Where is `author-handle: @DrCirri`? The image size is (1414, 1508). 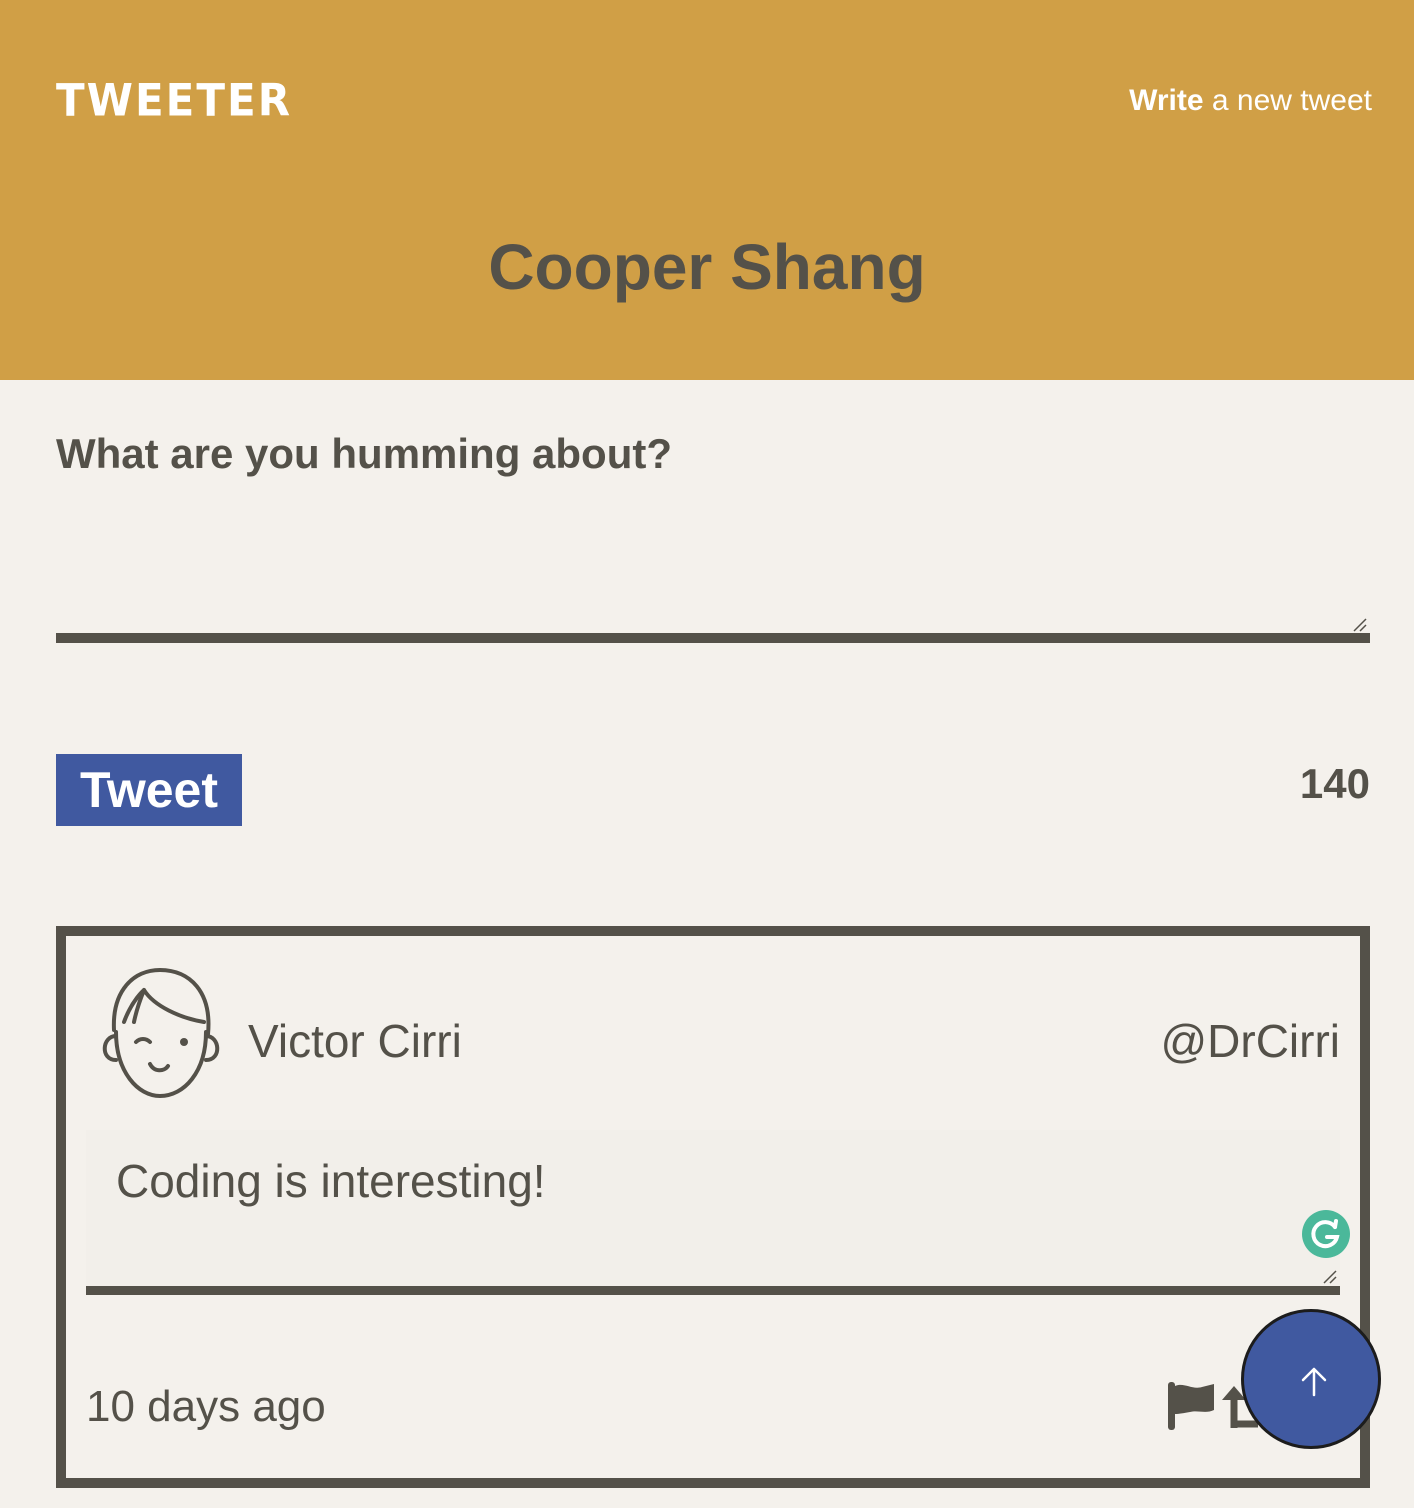 author-handle: @DrCirri is located at coordinates (1250, 1041).